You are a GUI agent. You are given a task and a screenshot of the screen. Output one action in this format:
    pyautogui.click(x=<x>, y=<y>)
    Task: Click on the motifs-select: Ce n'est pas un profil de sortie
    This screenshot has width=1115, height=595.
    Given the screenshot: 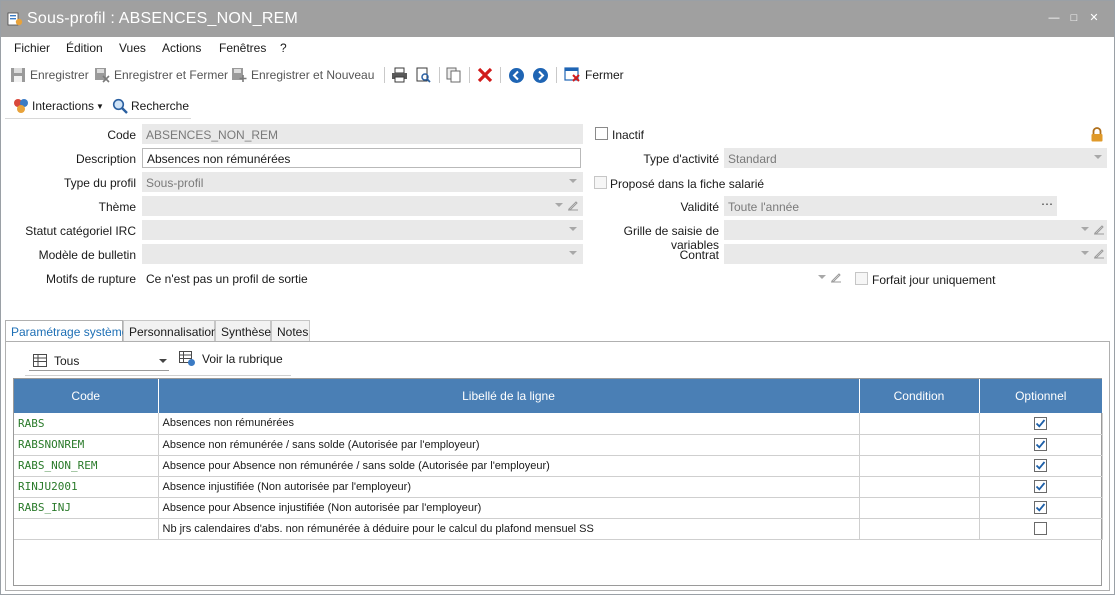 What is the action you would take?
    pyautogui.click(x=493, y=278)
    